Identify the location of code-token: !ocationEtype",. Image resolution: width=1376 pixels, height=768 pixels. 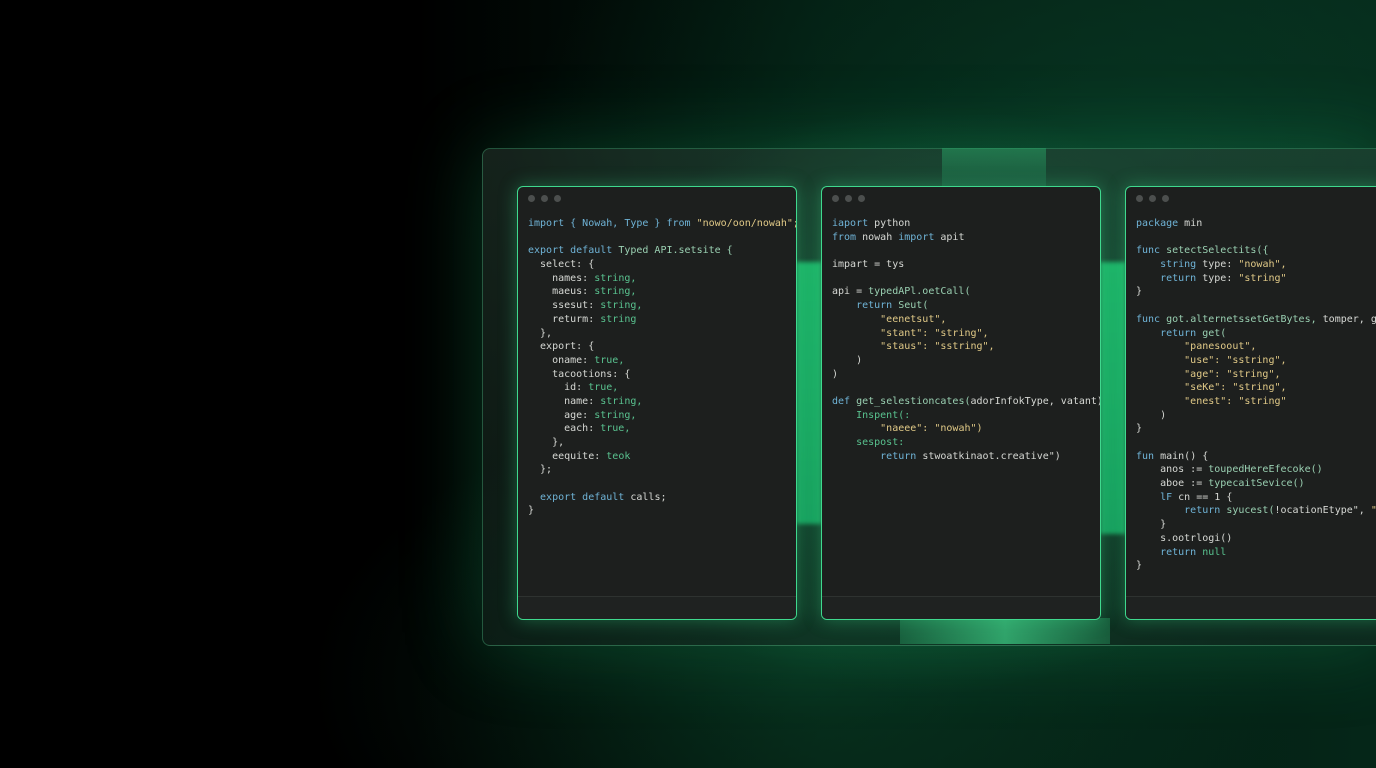
(1322, 511).